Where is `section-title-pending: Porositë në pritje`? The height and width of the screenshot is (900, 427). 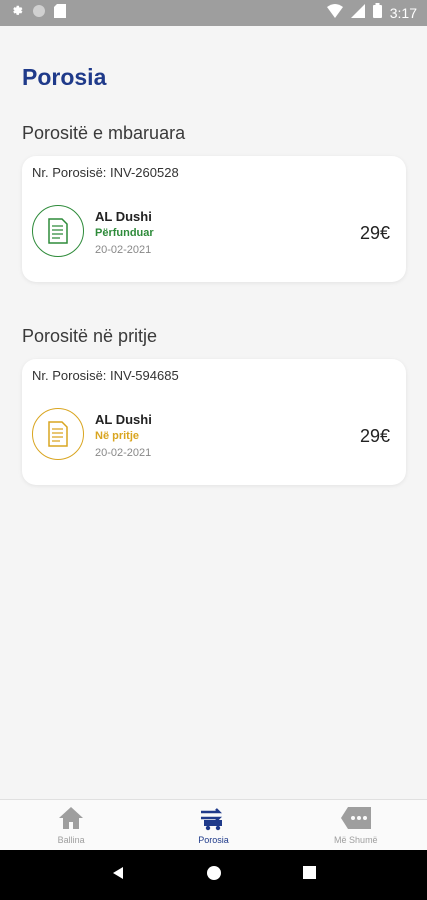
section-title-pending: Porositë në pritje is located at coordinates (90, 336).